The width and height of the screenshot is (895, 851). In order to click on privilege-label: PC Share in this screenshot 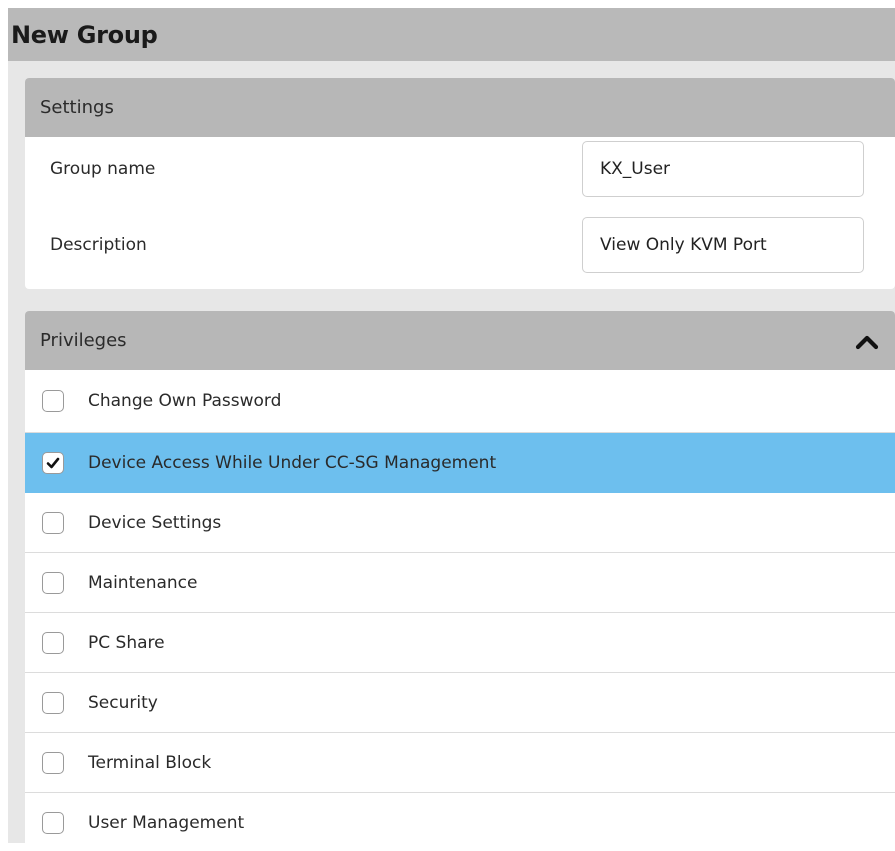, I will do `click(126, 642)`.